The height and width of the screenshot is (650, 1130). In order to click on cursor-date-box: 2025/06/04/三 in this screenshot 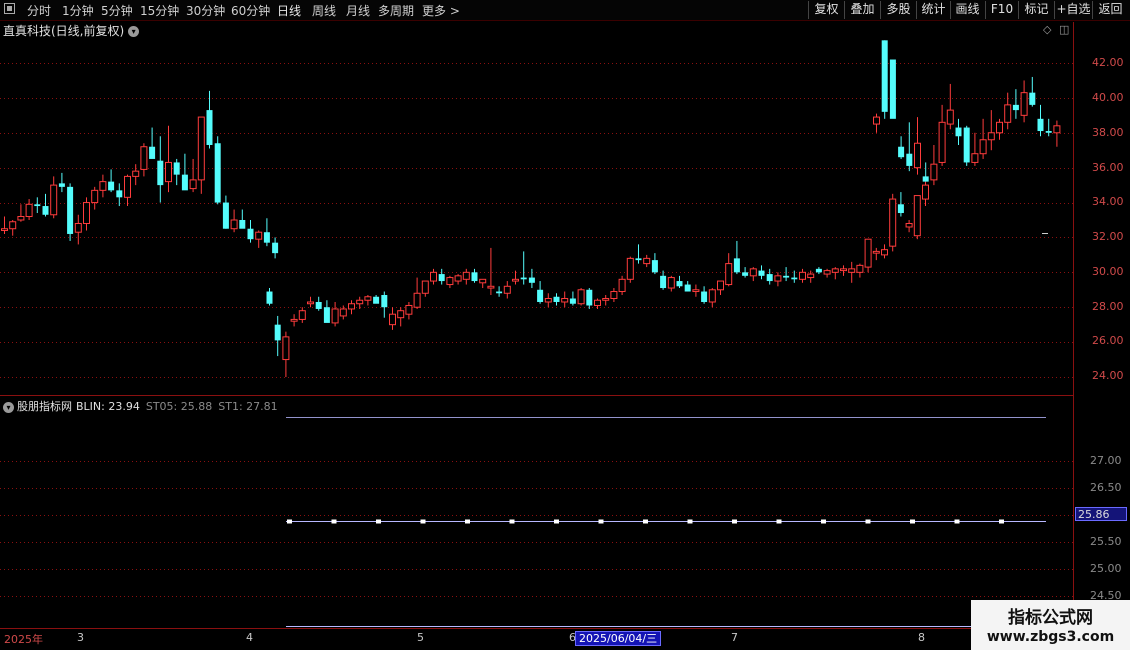, I will do `click(618, 638)`.